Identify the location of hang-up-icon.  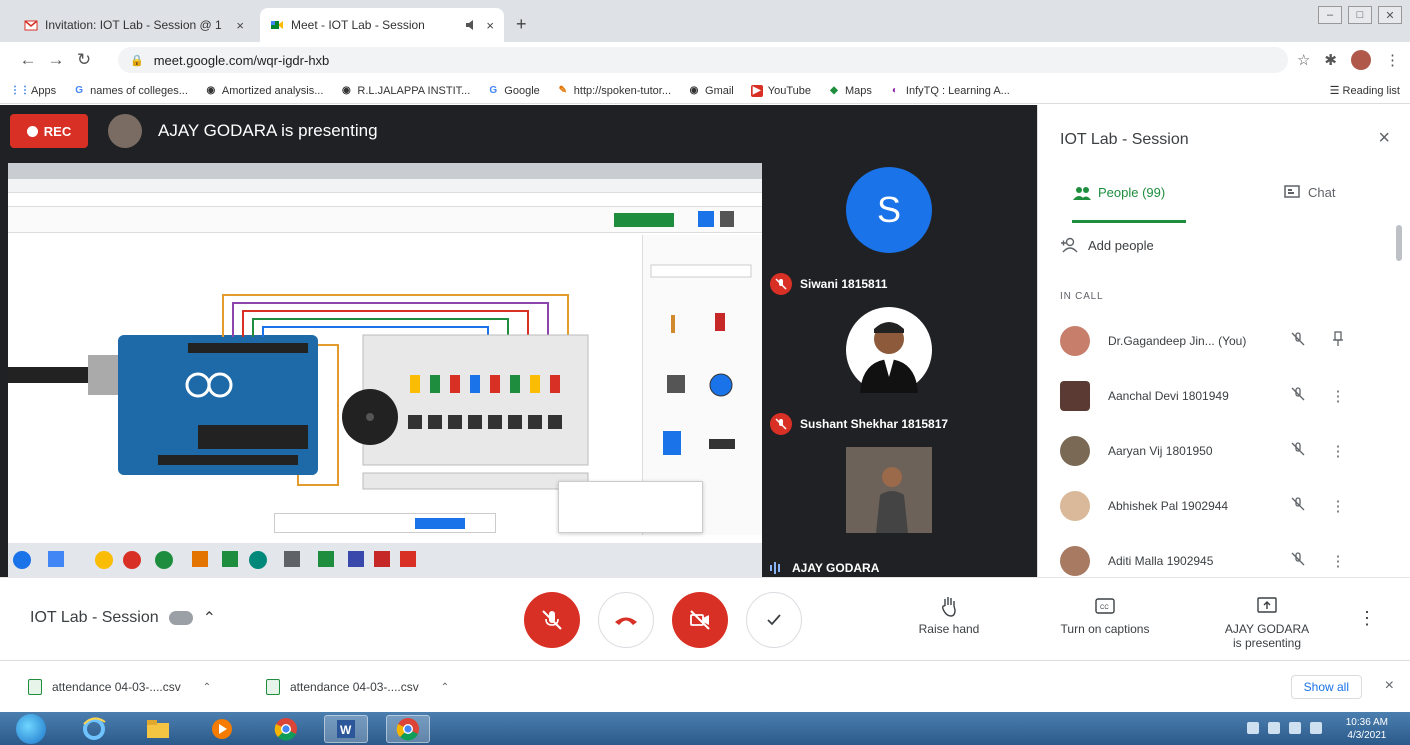
(626, 621).